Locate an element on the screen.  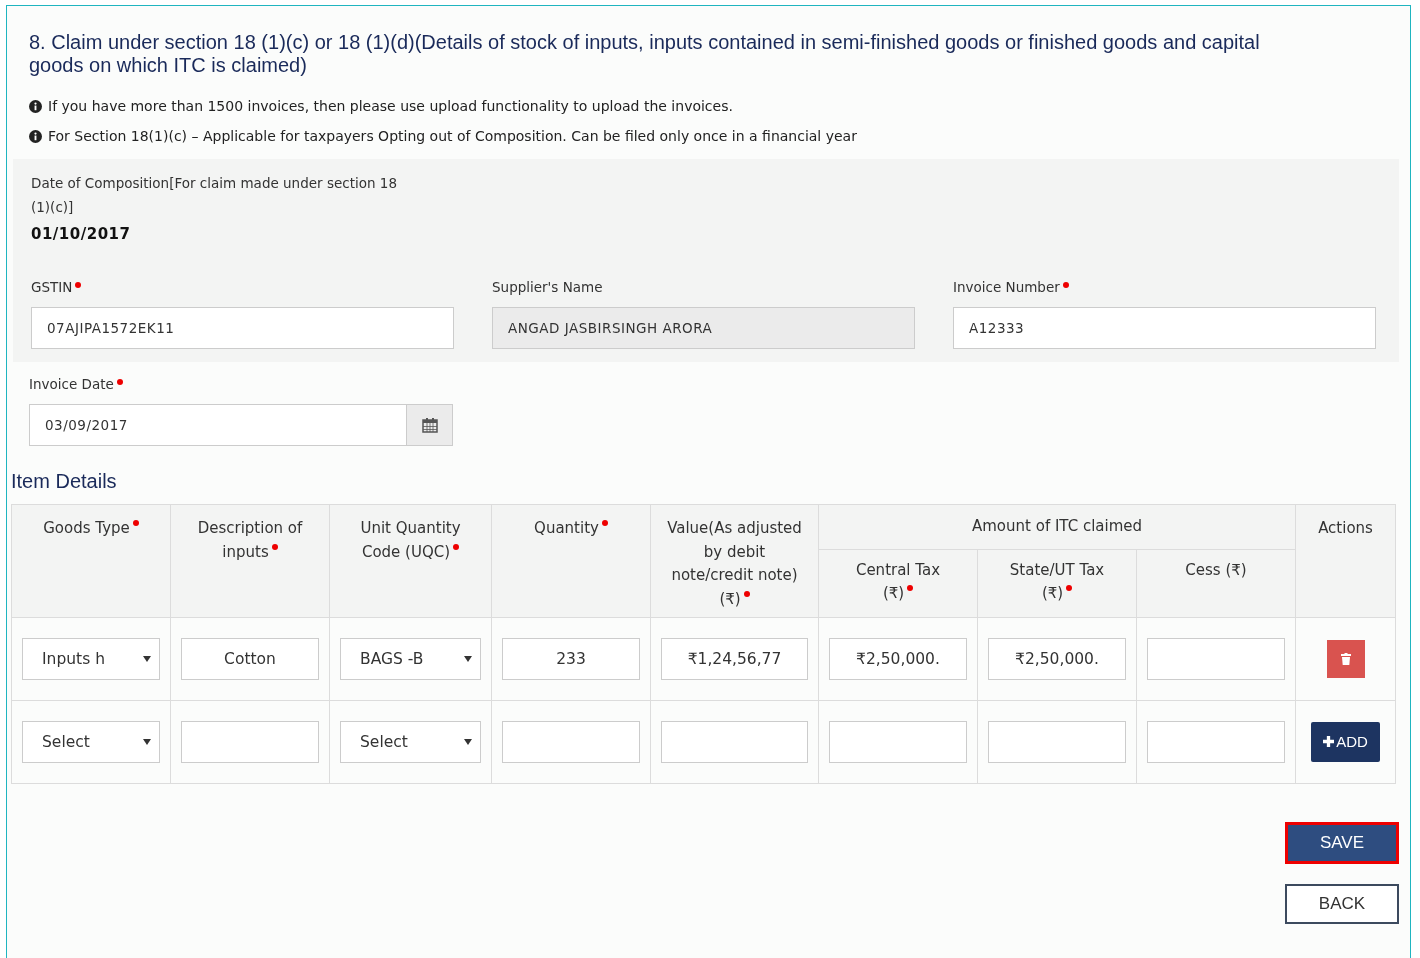
column-header: Value(As adjusted by debit note/credit note)(₹) is located at coordinates (734, 560).